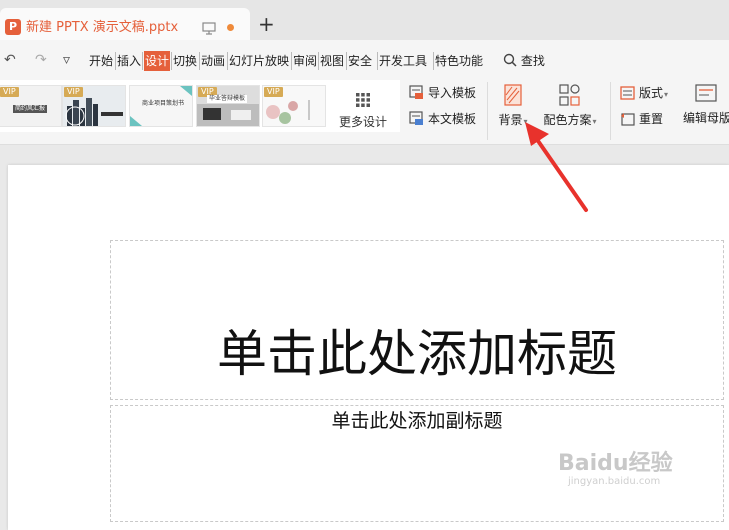 The height and width of the screenshot is (530, 729). What do you see at coordinates (403, 61) in the screenshot?
I see `menu-tab-9: 开发工具` at bounding box center [403, 61].